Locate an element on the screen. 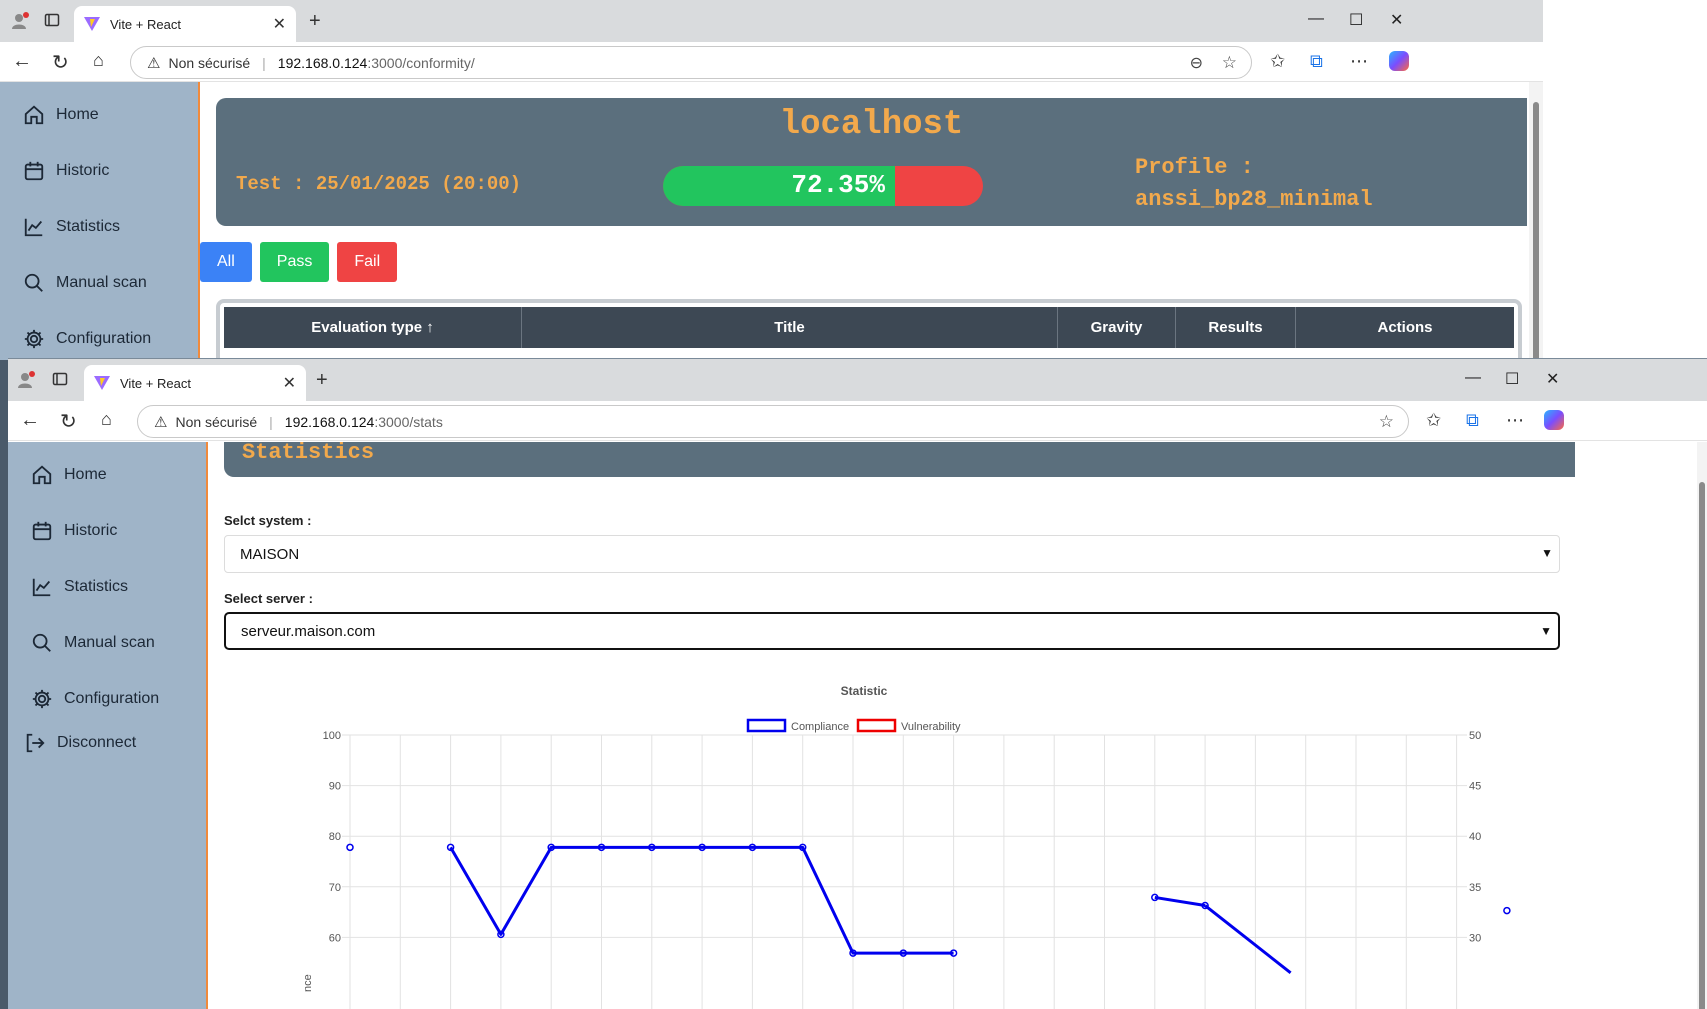 The image size is (1707, 1009). column-header-gravity: Gravity is located at coordinates (1117, 327).